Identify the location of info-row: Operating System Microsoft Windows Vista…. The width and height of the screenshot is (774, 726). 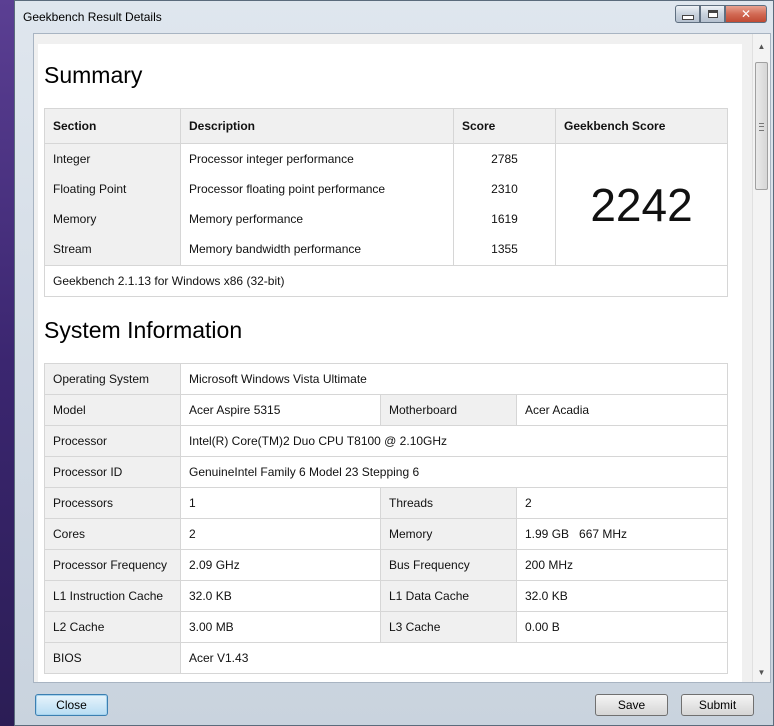
(386, 379).